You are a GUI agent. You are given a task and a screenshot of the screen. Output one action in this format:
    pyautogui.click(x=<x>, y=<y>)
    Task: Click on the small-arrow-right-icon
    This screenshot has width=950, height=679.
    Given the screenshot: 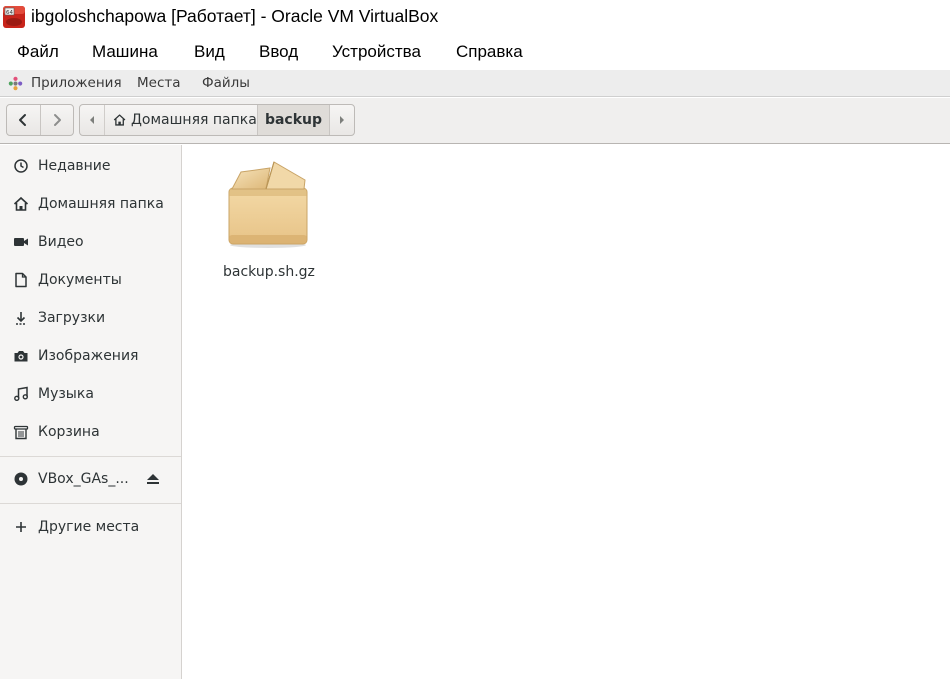 What is the action you would take?
    pyautogui.click(x=342, y=120)
    